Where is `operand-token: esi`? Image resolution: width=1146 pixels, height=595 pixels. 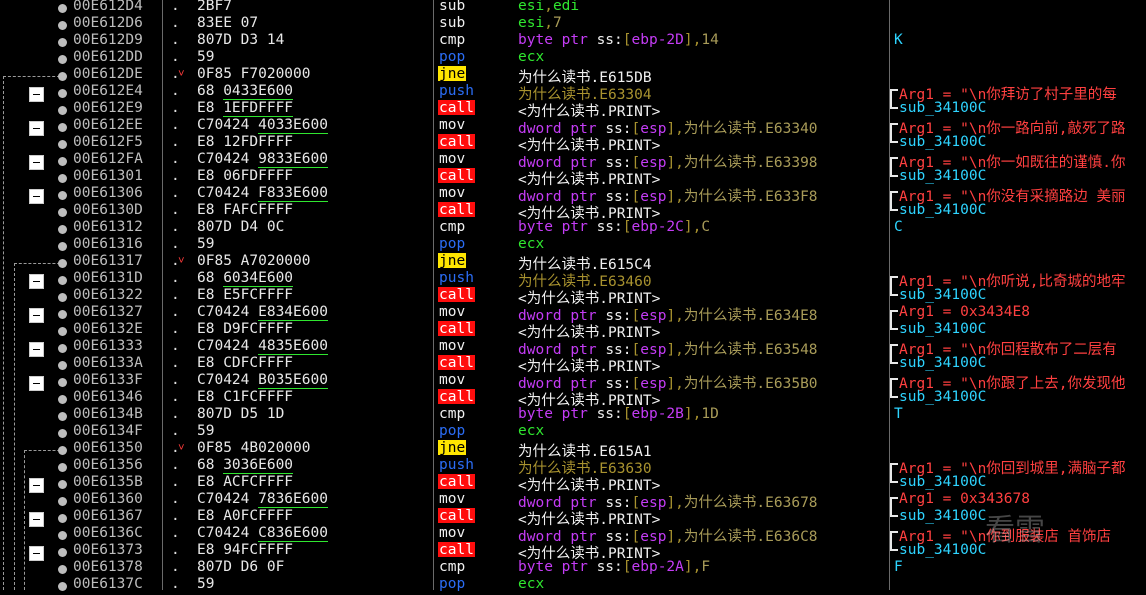 operand-token: esi is located at coordinates (531, 23).